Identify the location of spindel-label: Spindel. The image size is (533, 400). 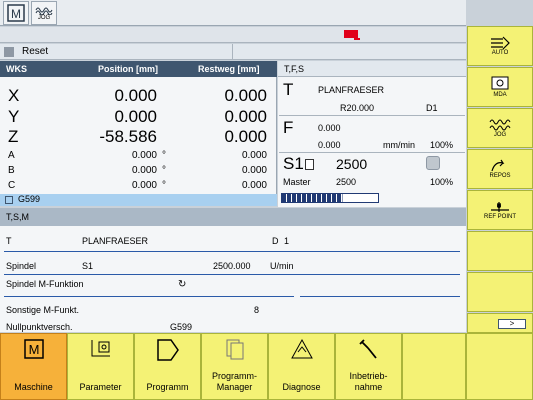
(21, 266).